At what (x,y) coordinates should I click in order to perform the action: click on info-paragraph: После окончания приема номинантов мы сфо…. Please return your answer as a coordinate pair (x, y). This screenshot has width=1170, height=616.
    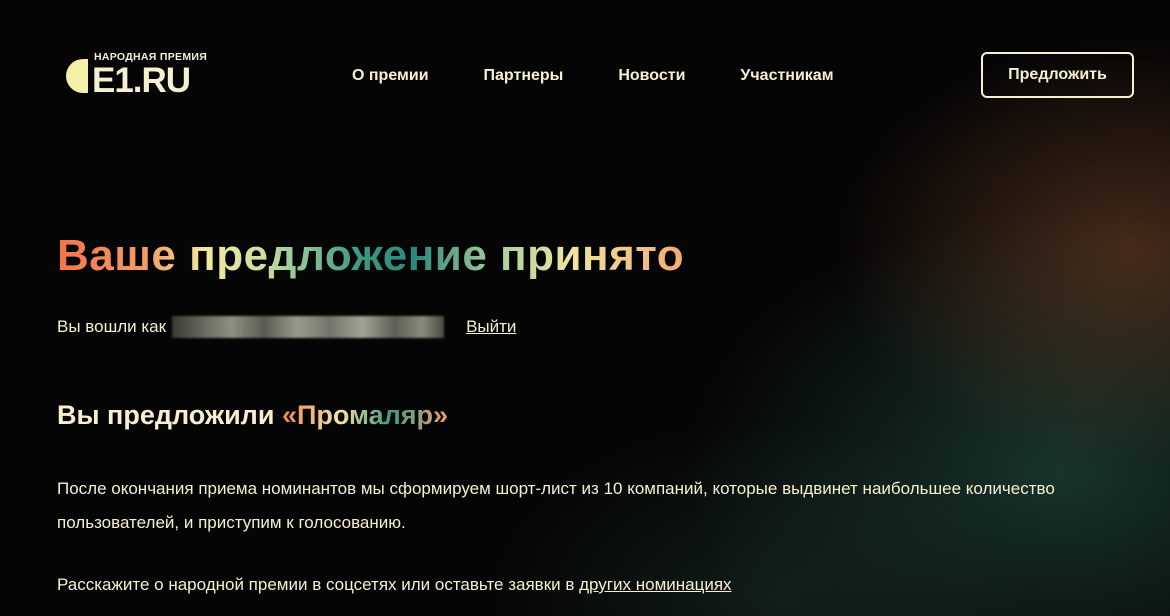
    Looking at the image, I should click on (556, 505).